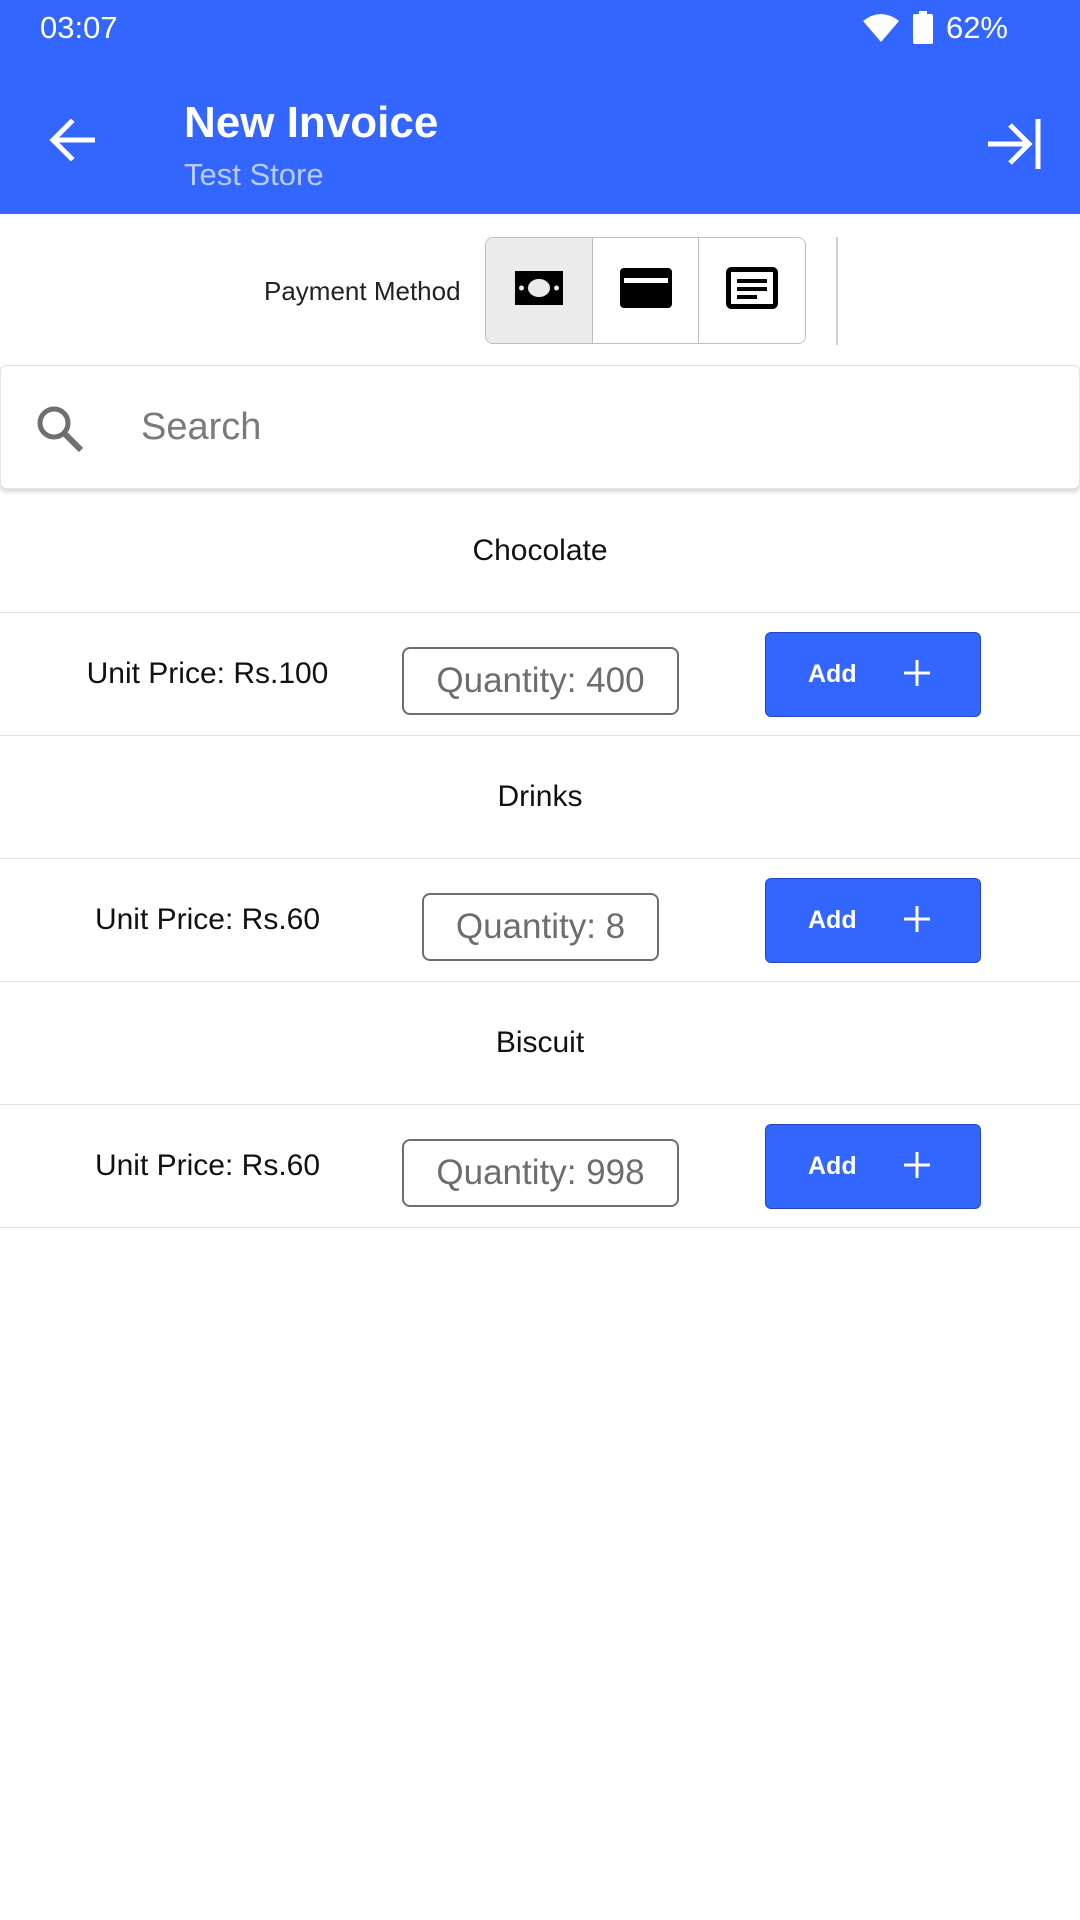 The width and height of the screenshot is (1080, 1920). I want to click on product-detail-row: Unit Price: Rs.100 Quantity: 400 Add, so click(540, 674).